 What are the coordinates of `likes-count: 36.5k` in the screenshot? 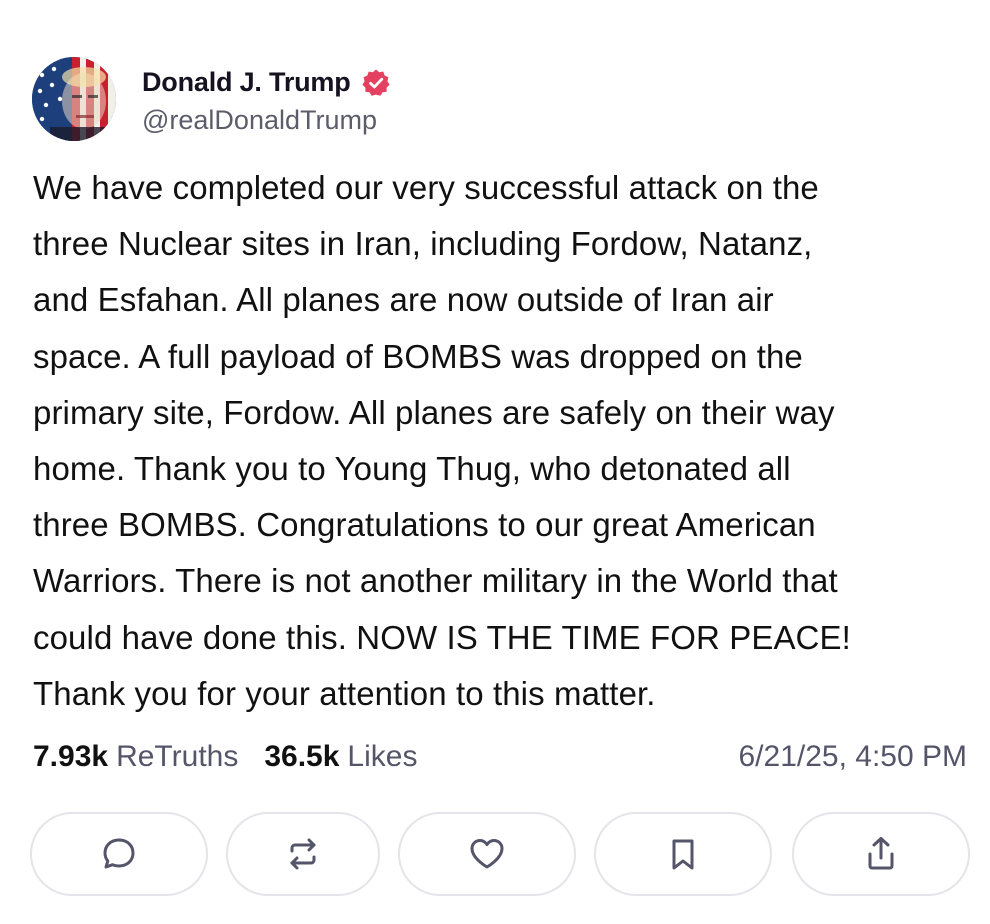 It's located at (302, 756).